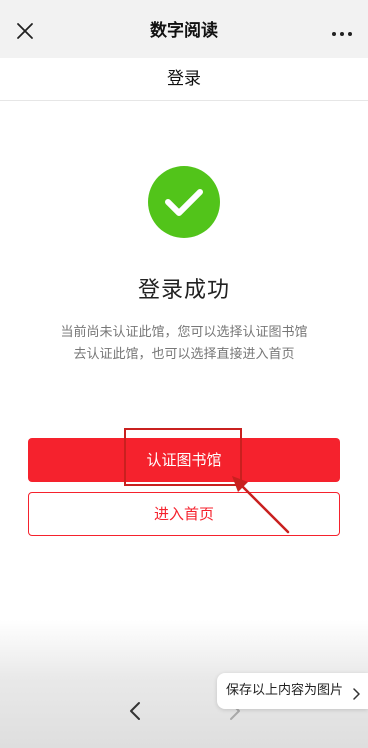  What do you see at coordinates (285, 690) in the screenshot?
I see `save-as-image-label: 保存以上内容为图片` at bounding box center [285, 690].